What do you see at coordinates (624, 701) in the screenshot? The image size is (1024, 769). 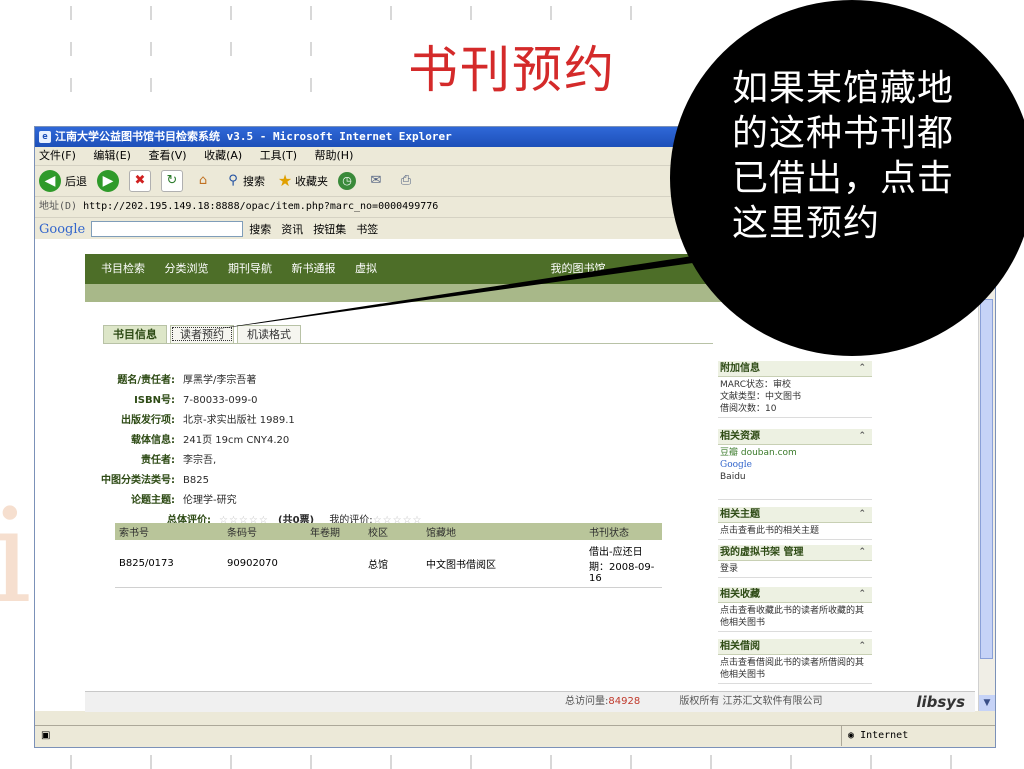 I see `visits-count: 84928` at bounding box center [624, 701].